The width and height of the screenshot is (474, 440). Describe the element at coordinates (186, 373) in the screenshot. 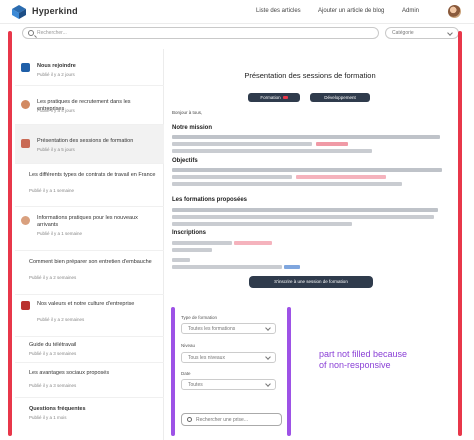

I see `filter-label: Date` at that location.